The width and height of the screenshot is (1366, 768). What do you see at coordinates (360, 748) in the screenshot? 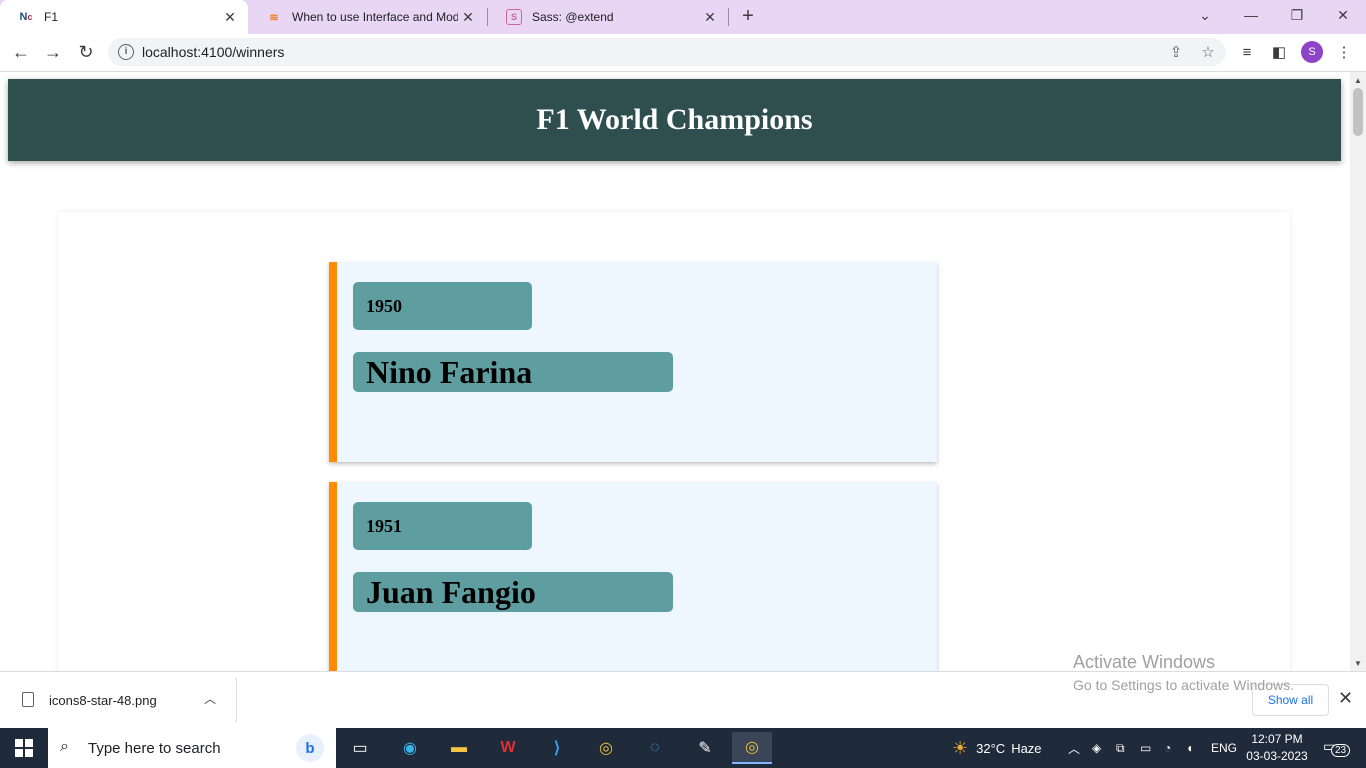
I see `task-view-icon: ▭` at bounding box center [360, 748].